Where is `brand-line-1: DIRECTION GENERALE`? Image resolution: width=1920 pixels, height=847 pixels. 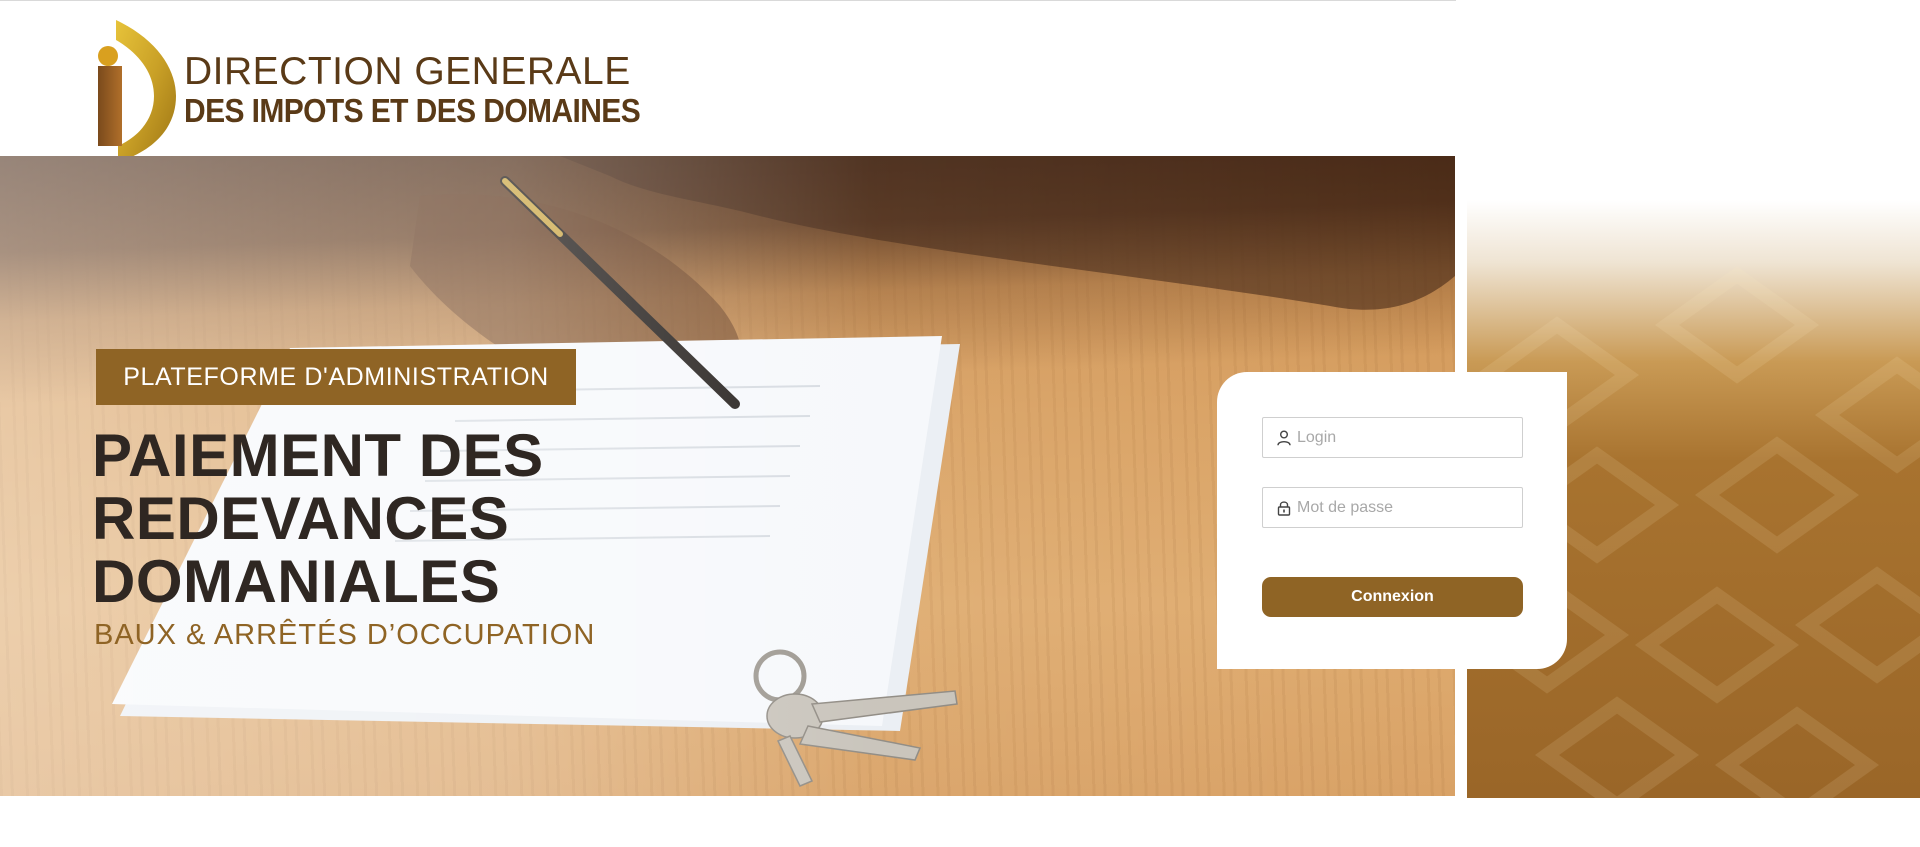 brand-line-1: DIRECTION GENERALE is located at coordinates (407, 71).